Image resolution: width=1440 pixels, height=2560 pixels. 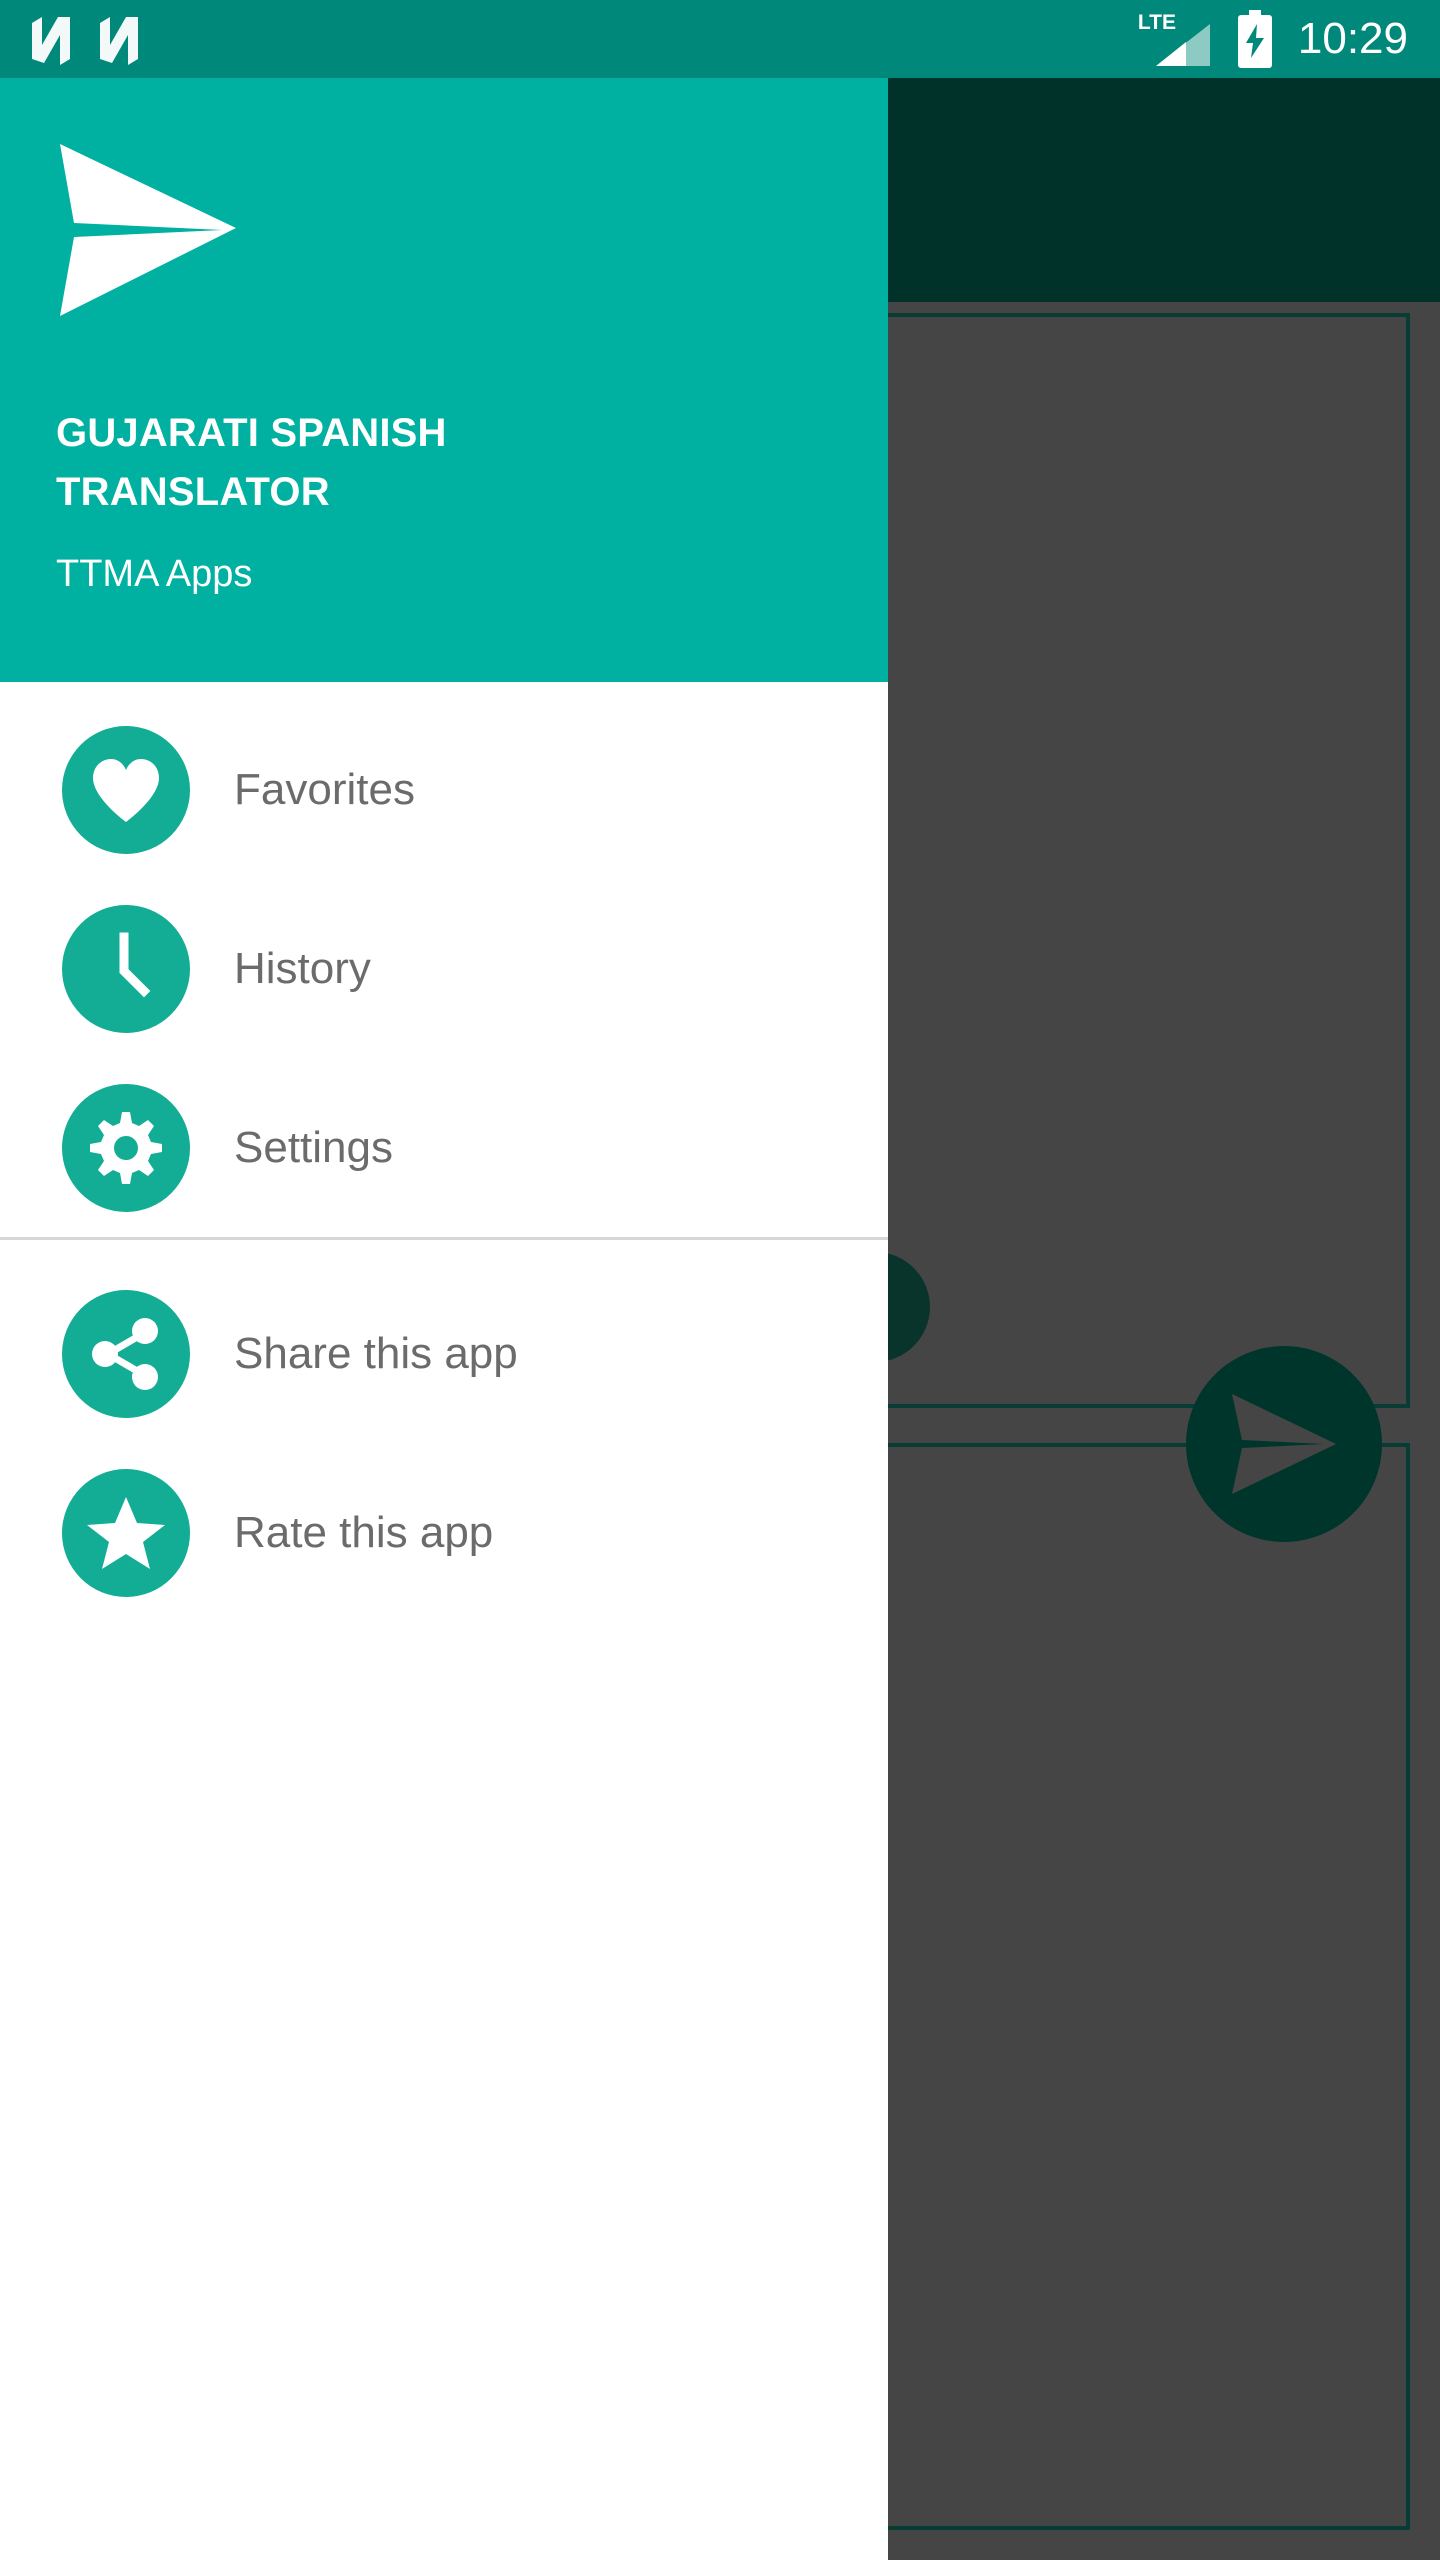 I want to click on signal-bars-icon: LTE, so click(x=1174, y=39).